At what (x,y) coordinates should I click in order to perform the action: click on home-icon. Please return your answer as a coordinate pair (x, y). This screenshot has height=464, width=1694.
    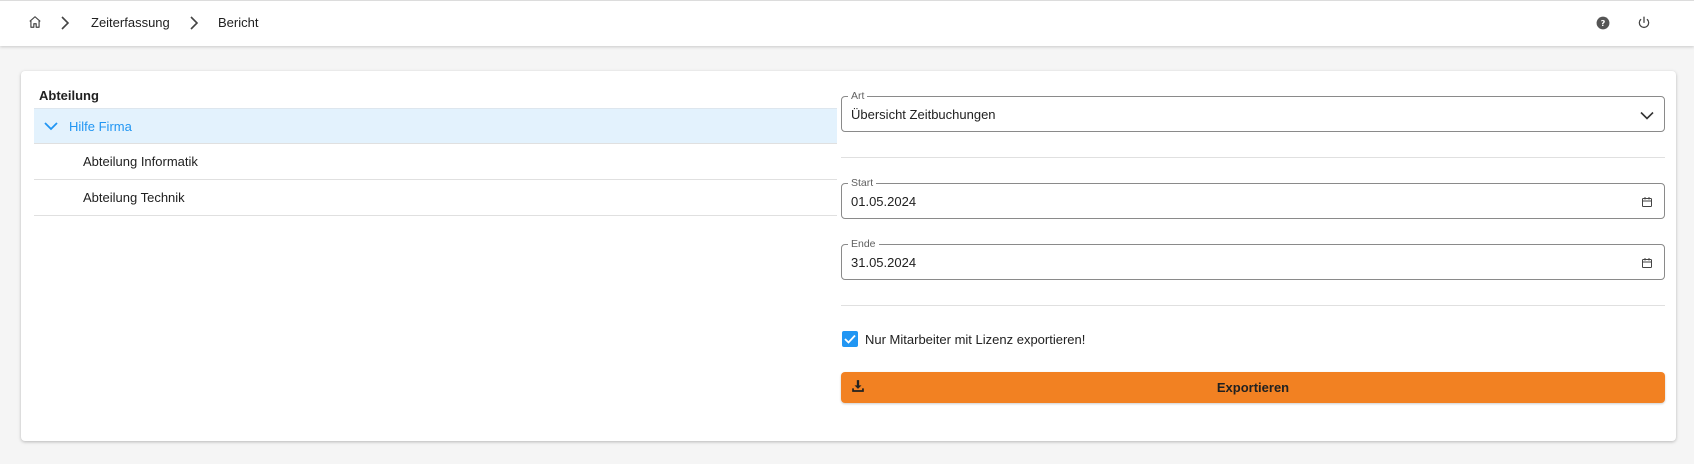
    Looking at the image, I should click on (35, 22).